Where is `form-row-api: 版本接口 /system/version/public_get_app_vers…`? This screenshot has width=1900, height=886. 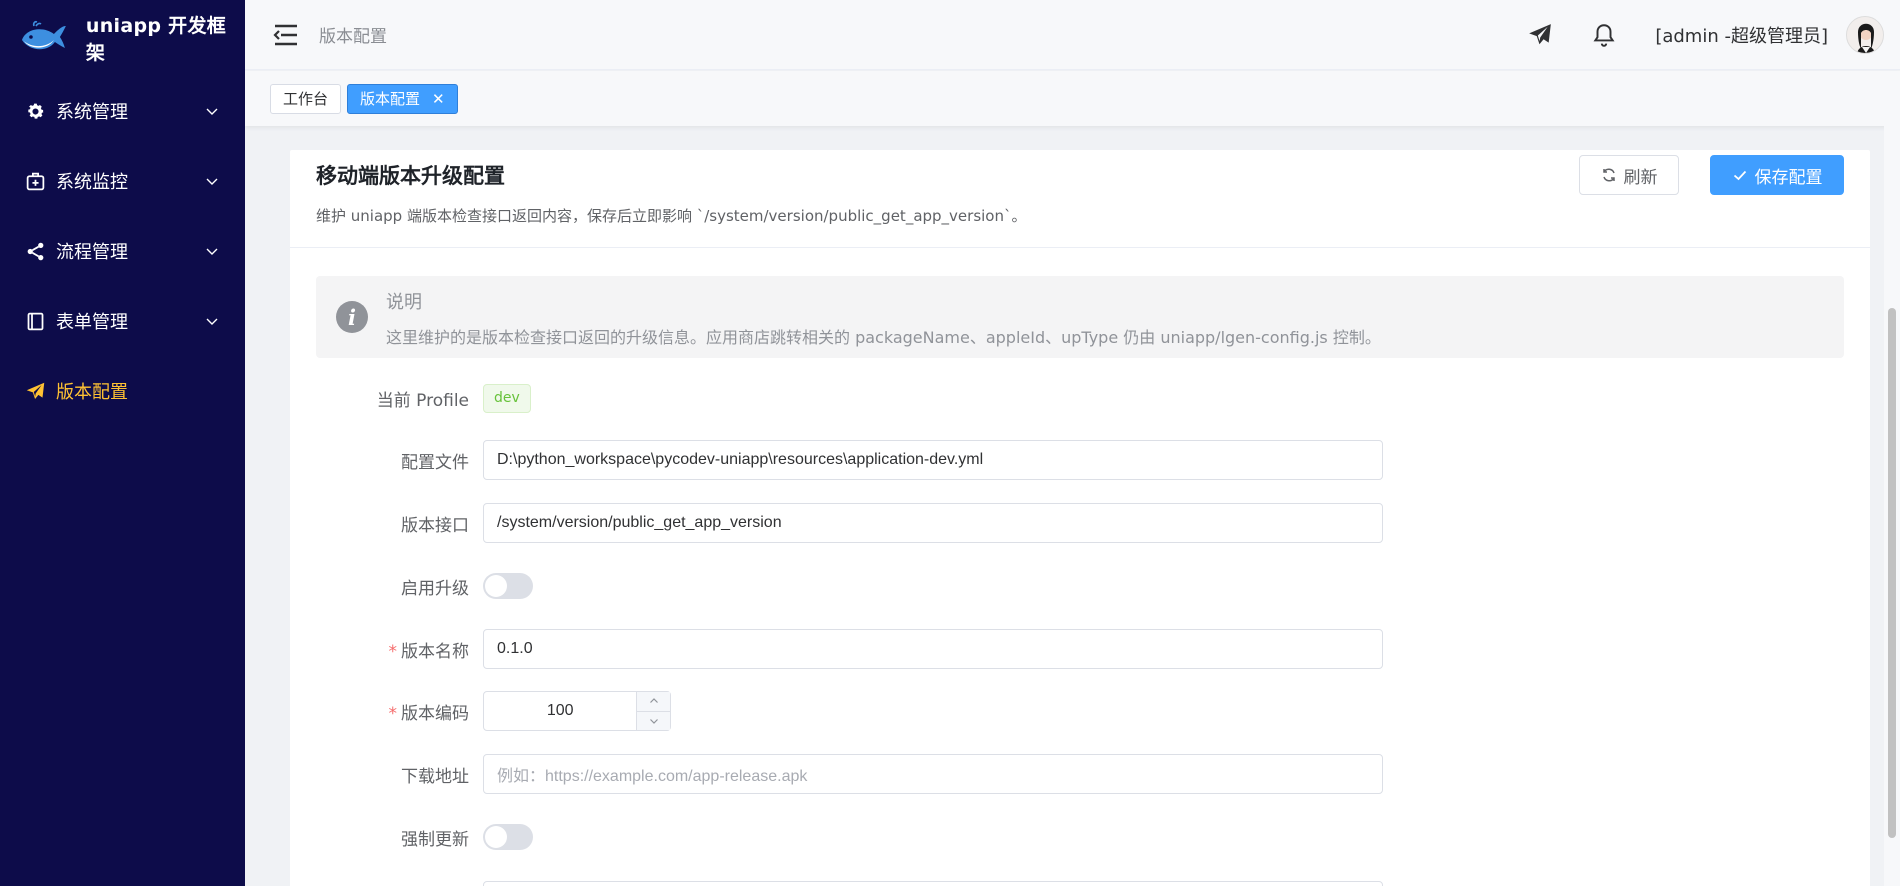
form-row-api: 版本接口 /system/version/public_get_app_vers… is located at coordinates (1080, 523).